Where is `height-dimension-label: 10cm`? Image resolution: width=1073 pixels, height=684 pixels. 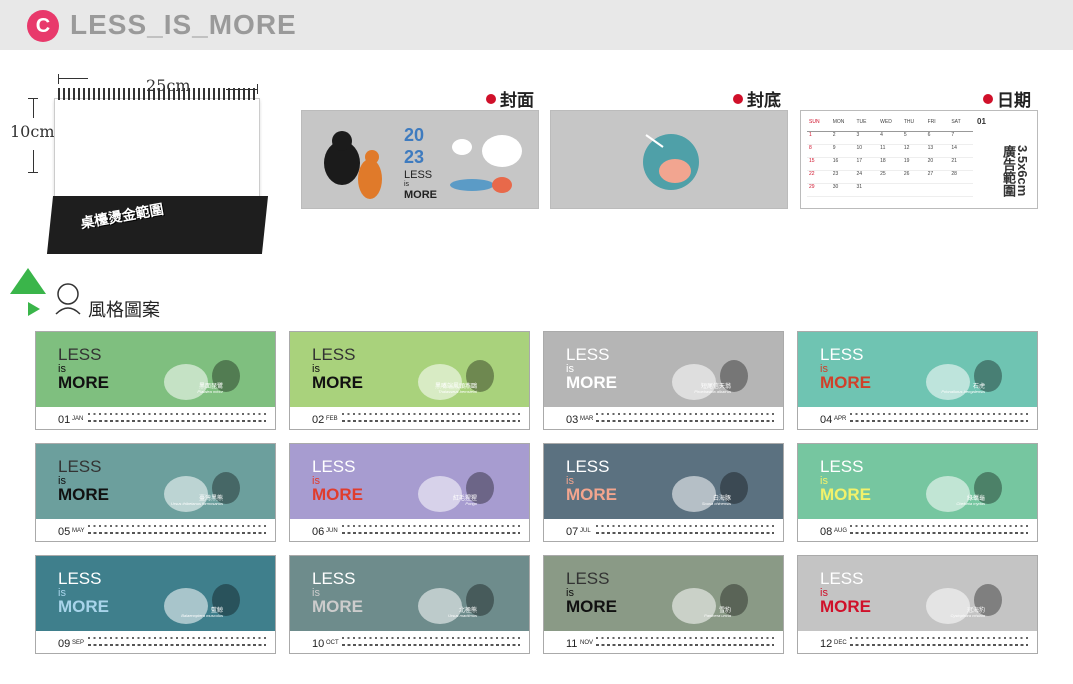 height-dimension-label: 10cm is located at coordinates (32, 131).